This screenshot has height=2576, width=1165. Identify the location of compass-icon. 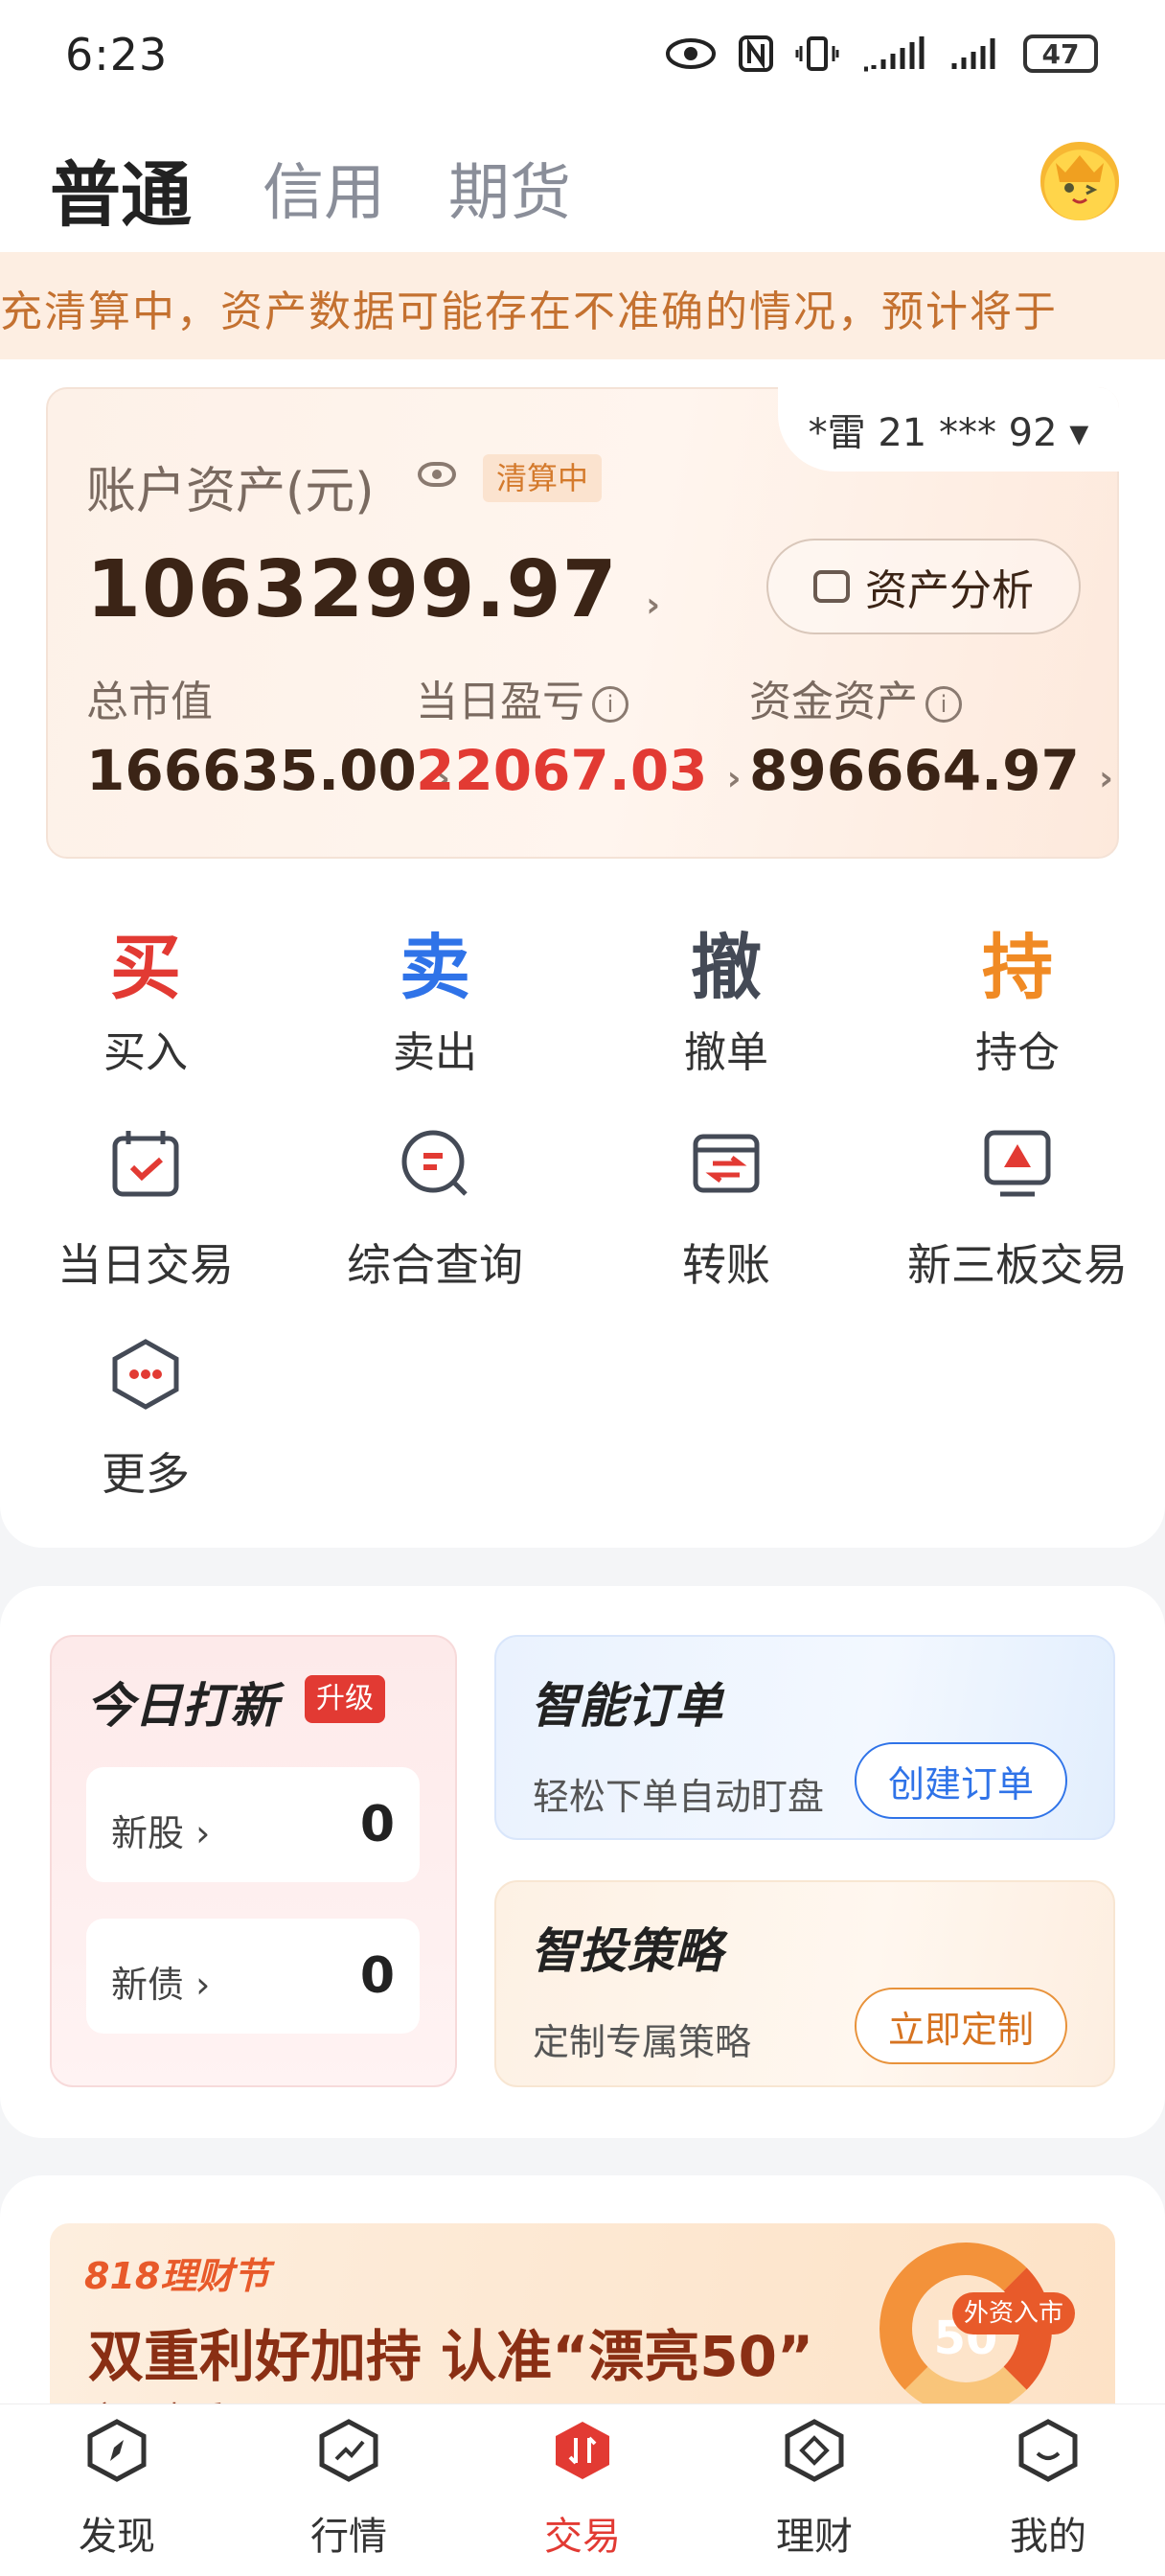
(117, 2450).